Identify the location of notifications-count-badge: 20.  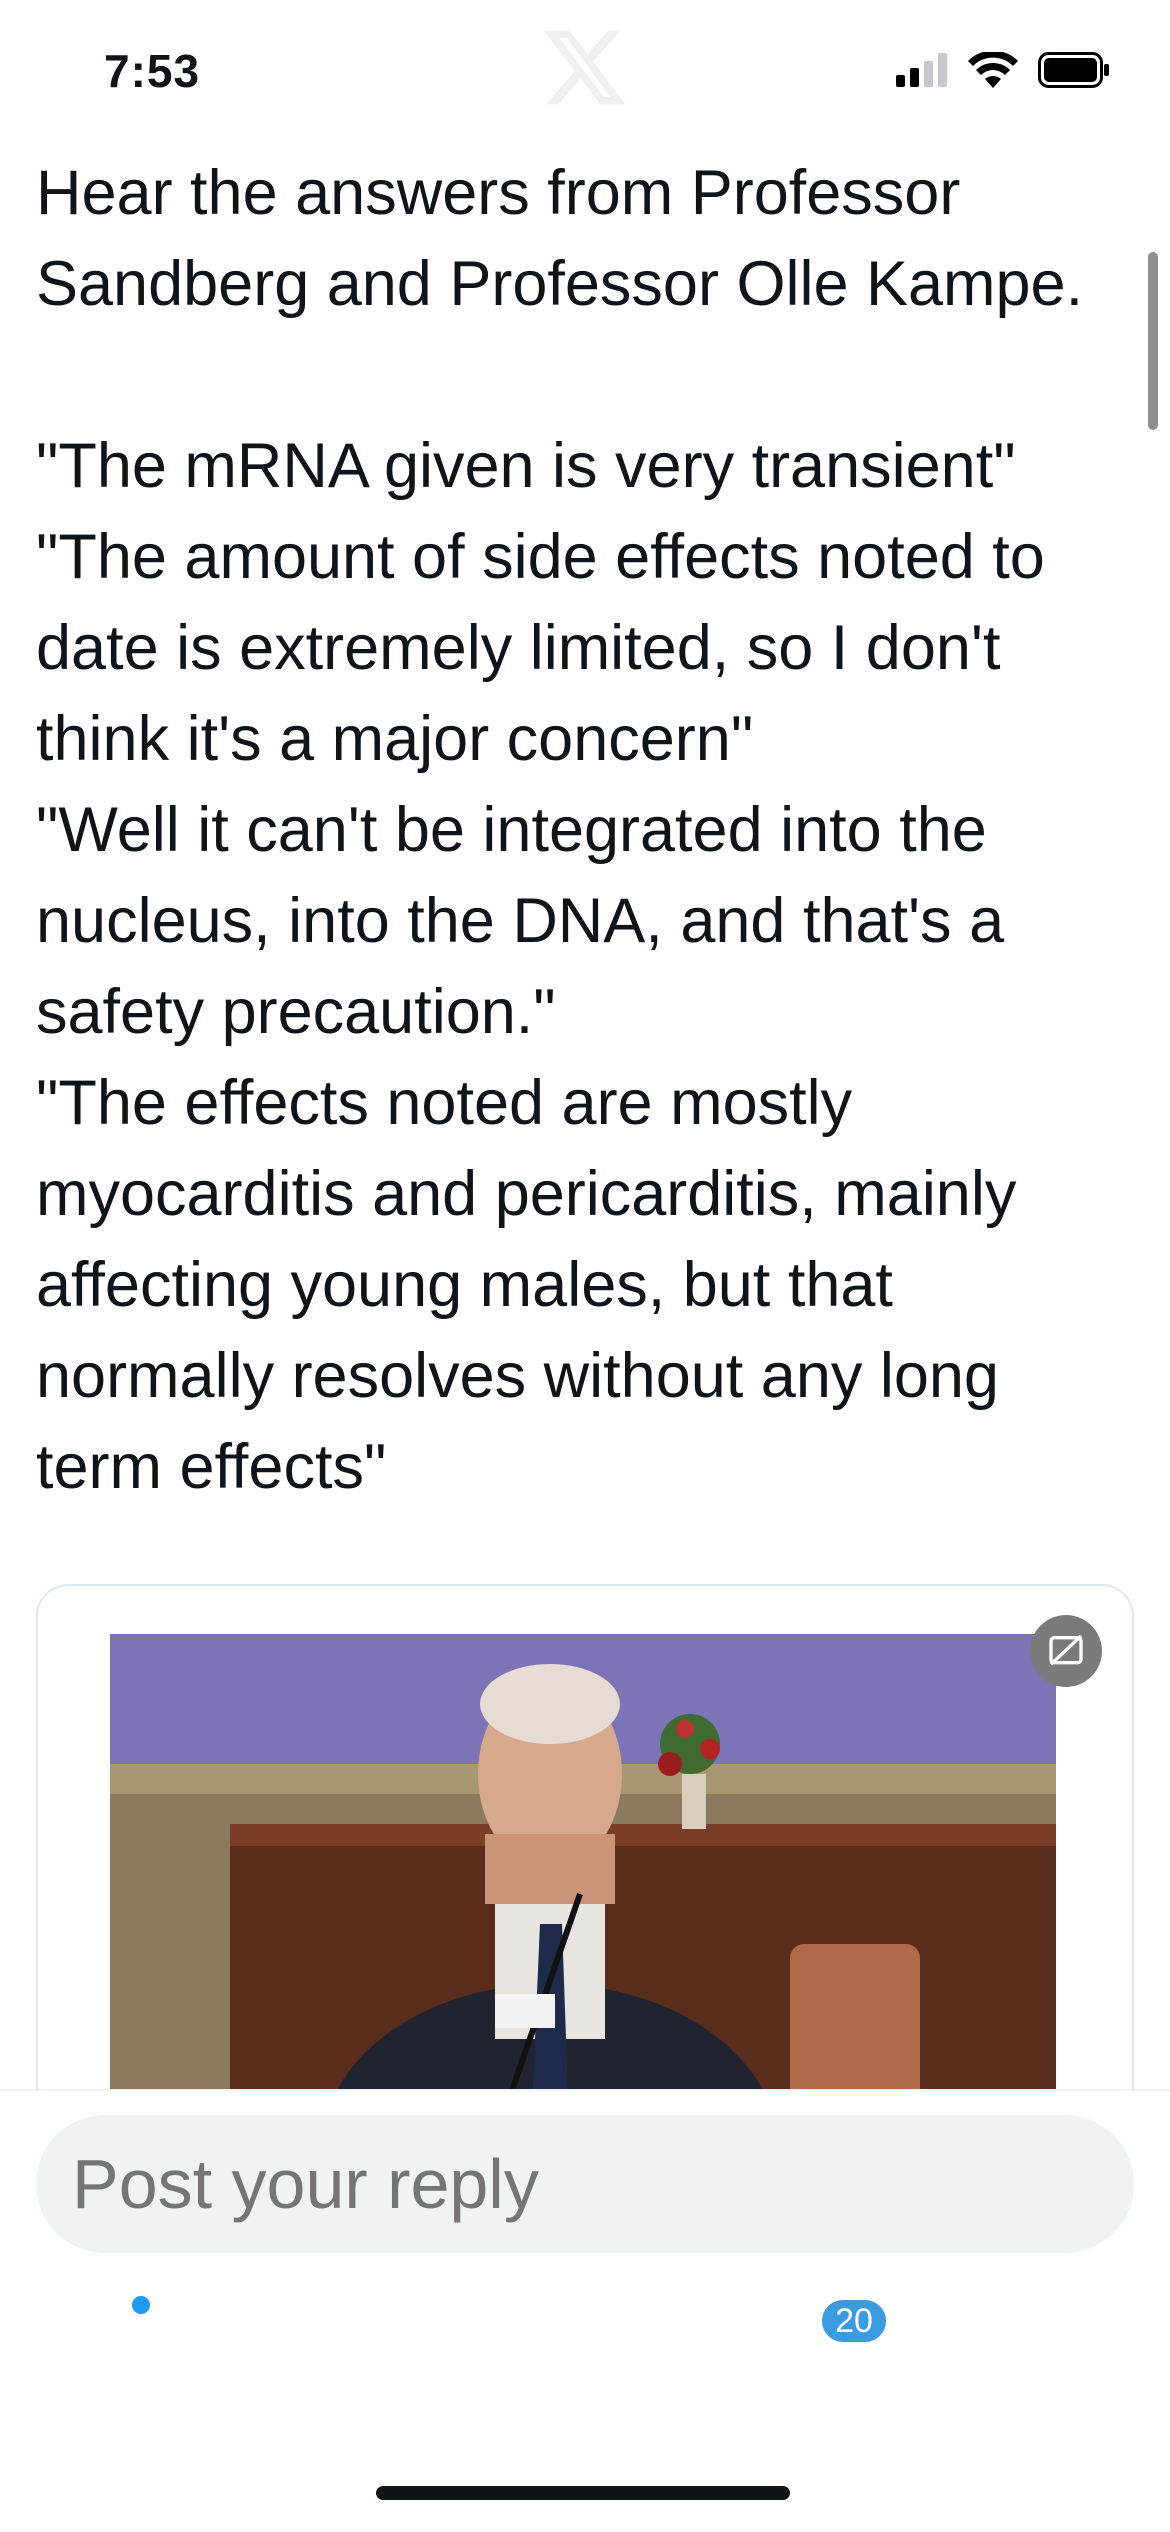
(854, 2321).